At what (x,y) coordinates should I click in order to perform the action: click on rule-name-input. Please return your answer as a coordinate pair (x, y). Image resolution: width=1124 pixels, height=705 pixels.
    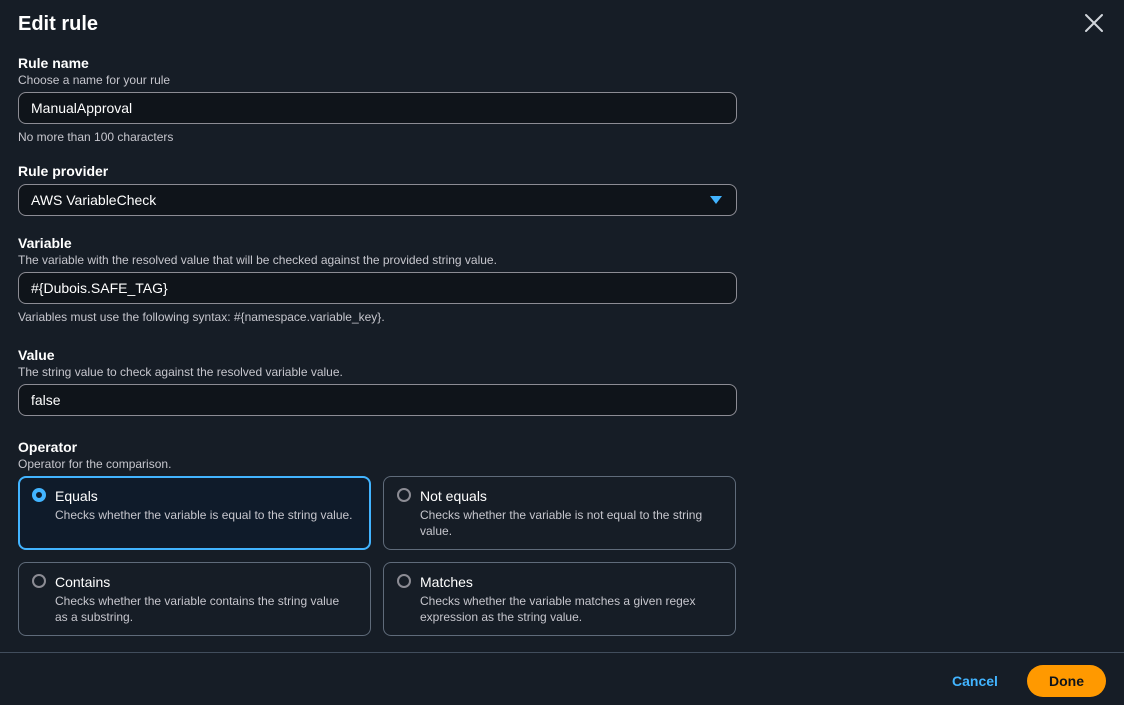
    Looking at the image, I should click on (377, 108).